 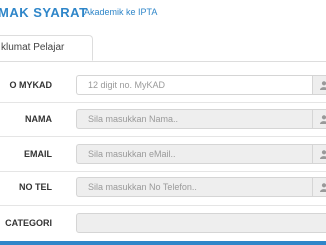 I want to click on form-row-mykad: O MYKAD, so click(x=163, y=85).